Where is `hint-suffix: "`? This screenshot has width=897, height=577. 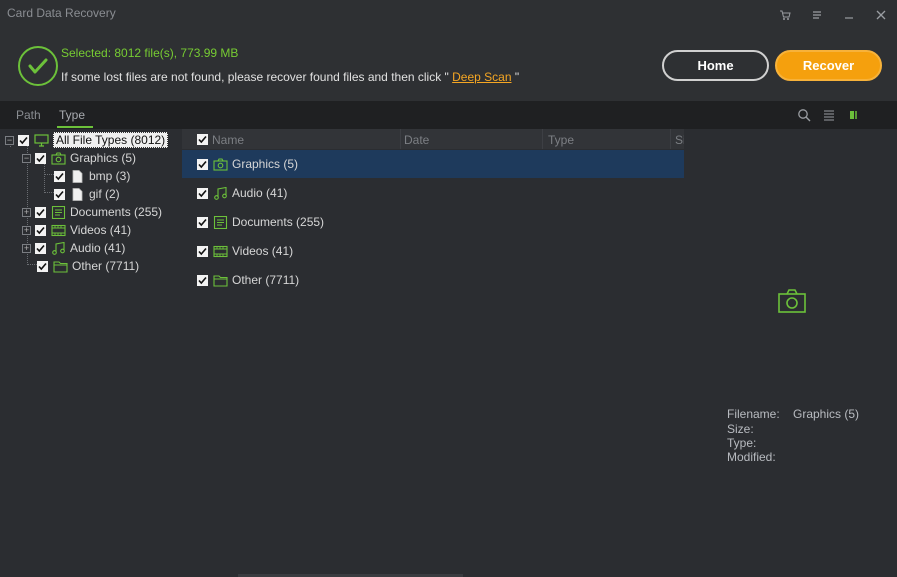 hint-suffix: " is located at coordinates (515, 77).